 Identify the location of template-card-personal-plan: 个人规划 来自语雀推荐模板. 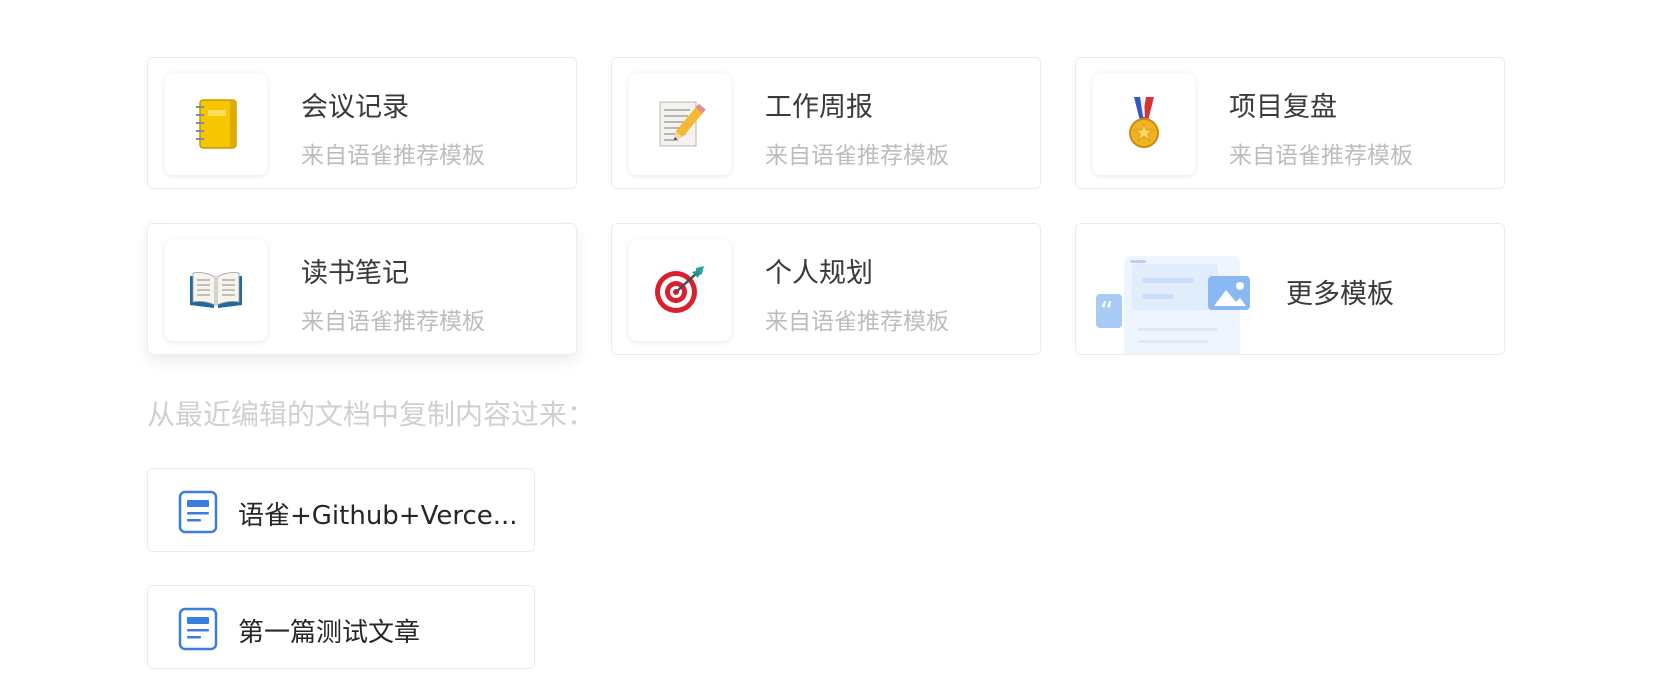
(826, 289).